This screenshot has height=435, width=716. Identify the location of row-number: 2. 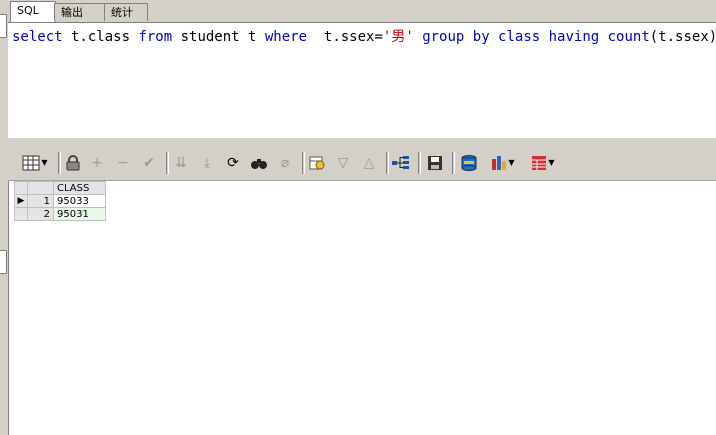
(40, 214).